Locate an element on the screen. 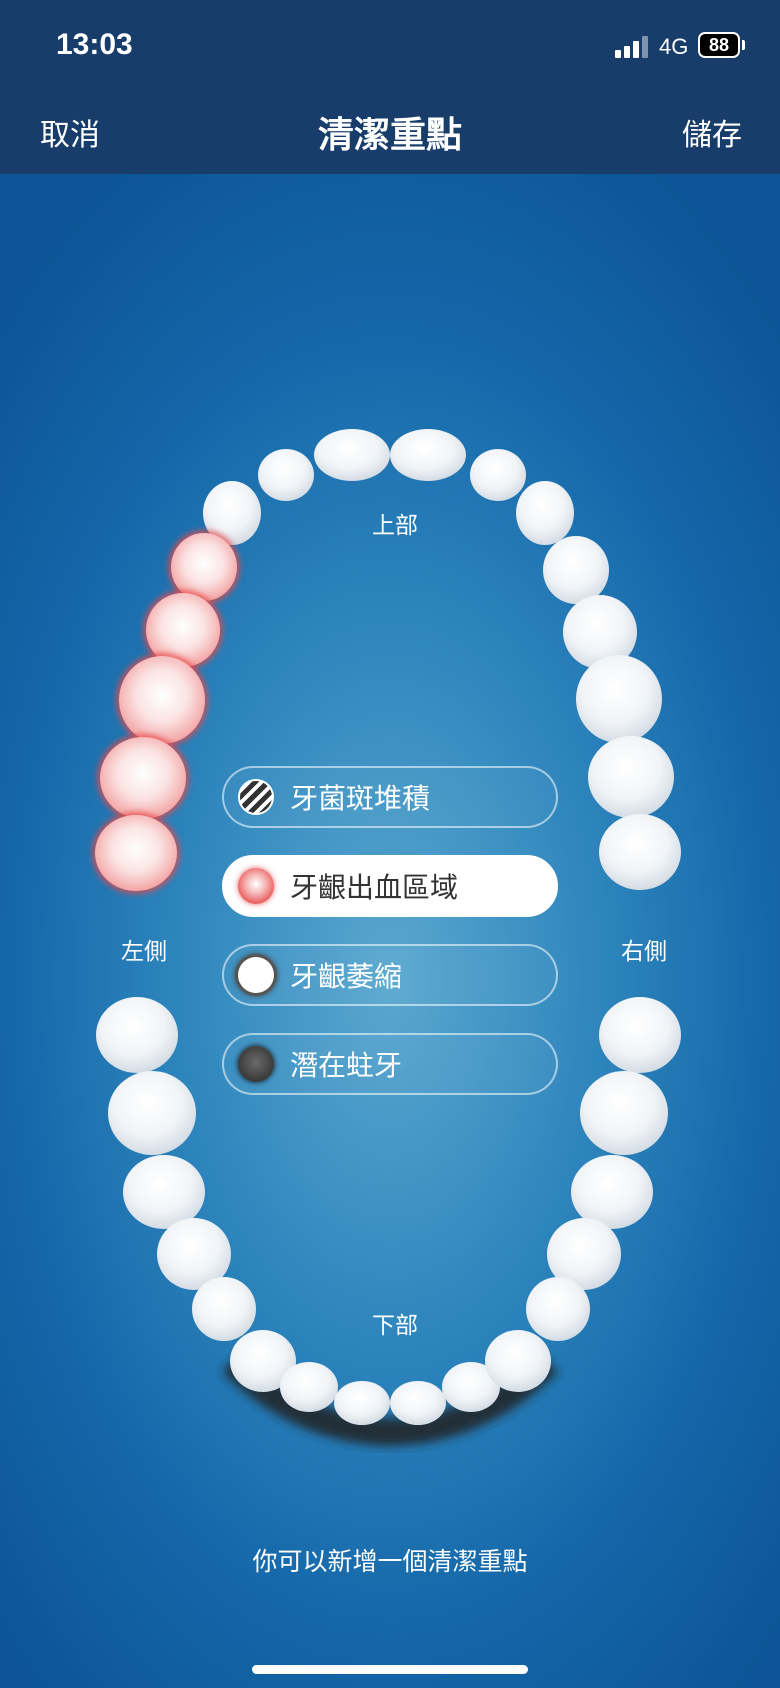  option-label: 牙齦出血區域 is located at coordinates (374, 887).